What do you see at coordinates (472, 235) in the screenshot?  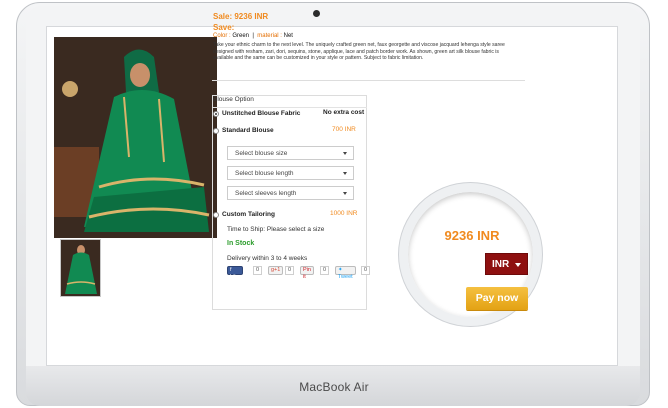 I see `magnified-price: 9236 INR` at bounding box center [472, 235].